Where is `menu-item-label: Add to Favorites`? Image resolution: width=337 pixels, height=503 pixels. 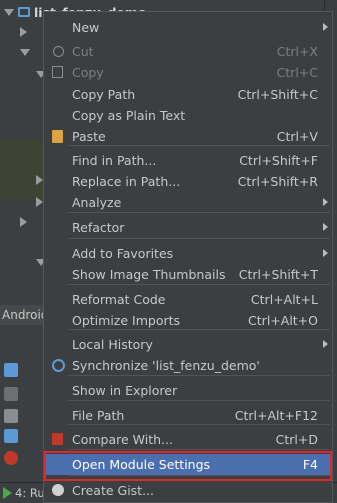 menu-item-label: Add to Favorites is located at coordinates (123, 253).